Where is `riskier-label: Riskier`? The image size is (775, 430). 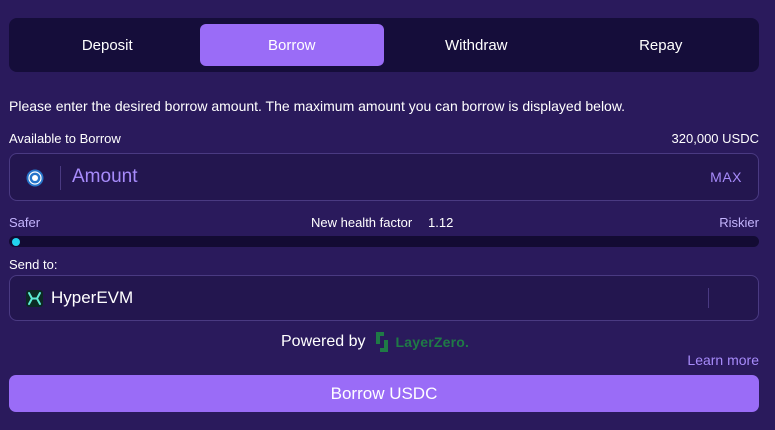 riskier-label: Riskier is located at coordinates (739, 222).